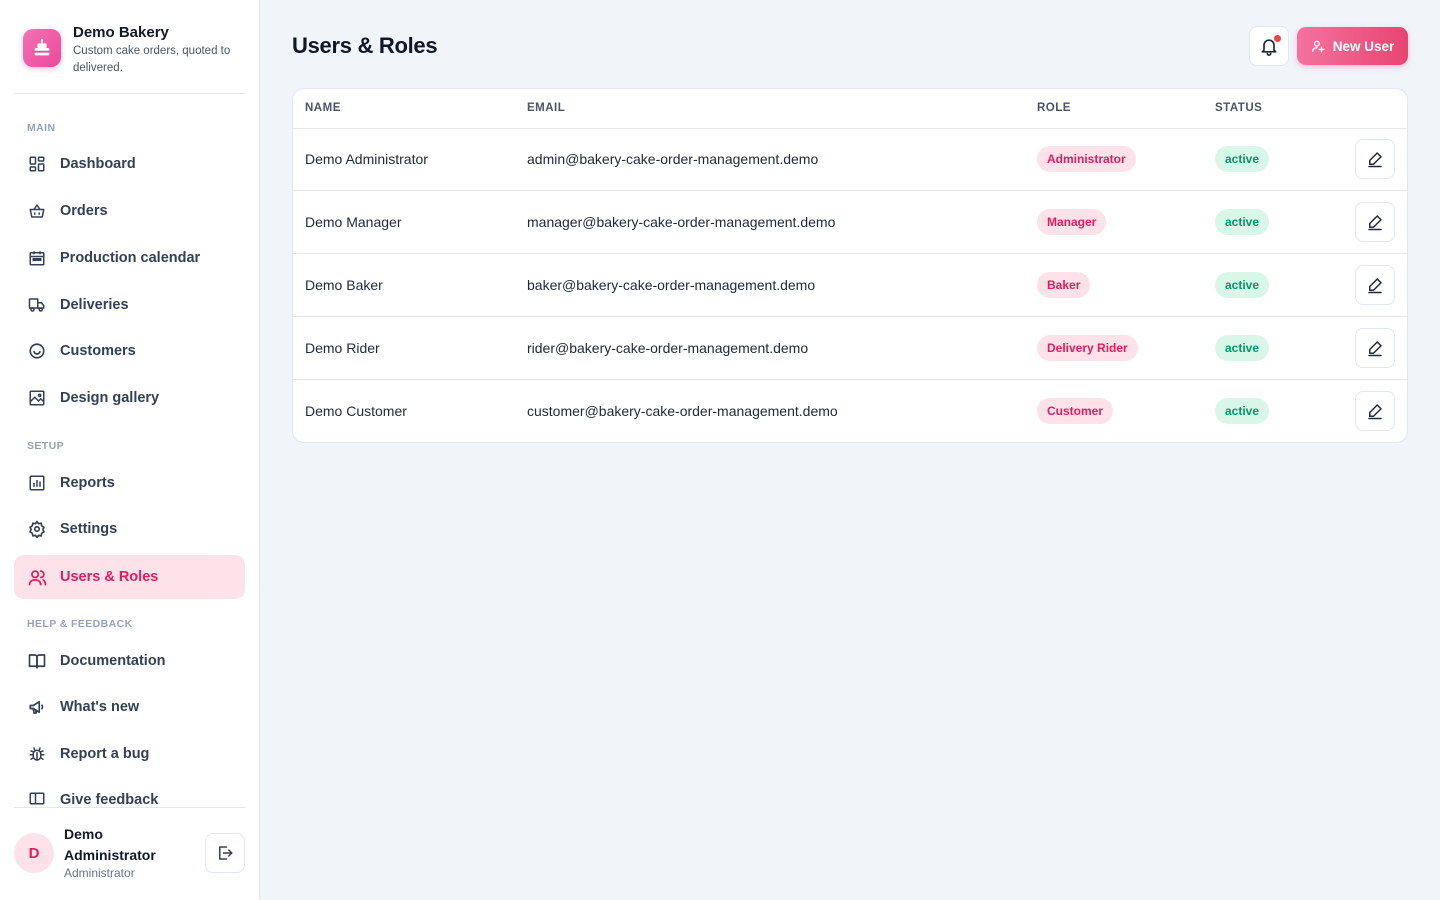 The image size is (1440, 900). What do you see at coordinates (100, 707) in the screenshot?
I see `sidebar-item-label: What's new` at bounding box center [100, 707].